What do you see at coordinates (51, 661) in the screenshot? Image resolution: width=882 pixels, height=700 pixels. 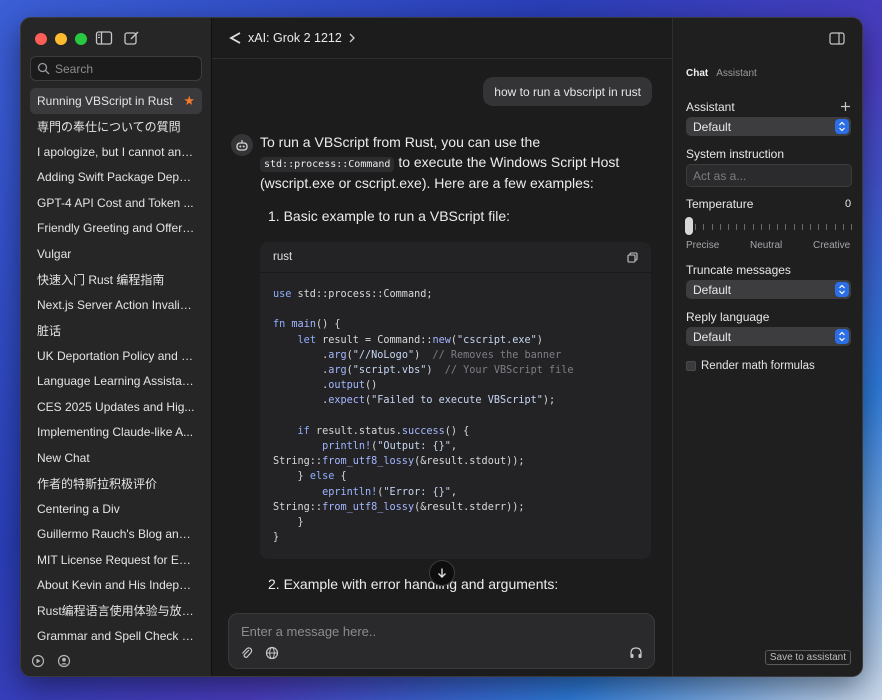 I see `sidebar-footer` at bounding box center [51, 661].